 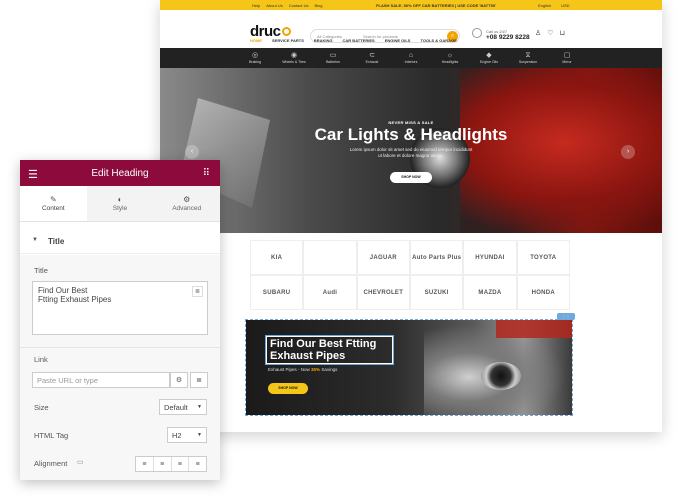 I want to click on cart-icon: ⊔, so click(x=562, y=33).